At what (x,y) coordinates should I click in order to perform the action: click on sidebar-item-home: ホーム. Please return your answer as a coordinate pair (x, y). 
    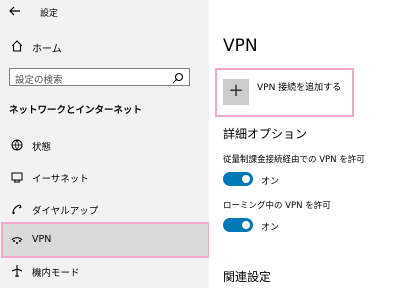
    Looking at the image, I should click on (36, 47).